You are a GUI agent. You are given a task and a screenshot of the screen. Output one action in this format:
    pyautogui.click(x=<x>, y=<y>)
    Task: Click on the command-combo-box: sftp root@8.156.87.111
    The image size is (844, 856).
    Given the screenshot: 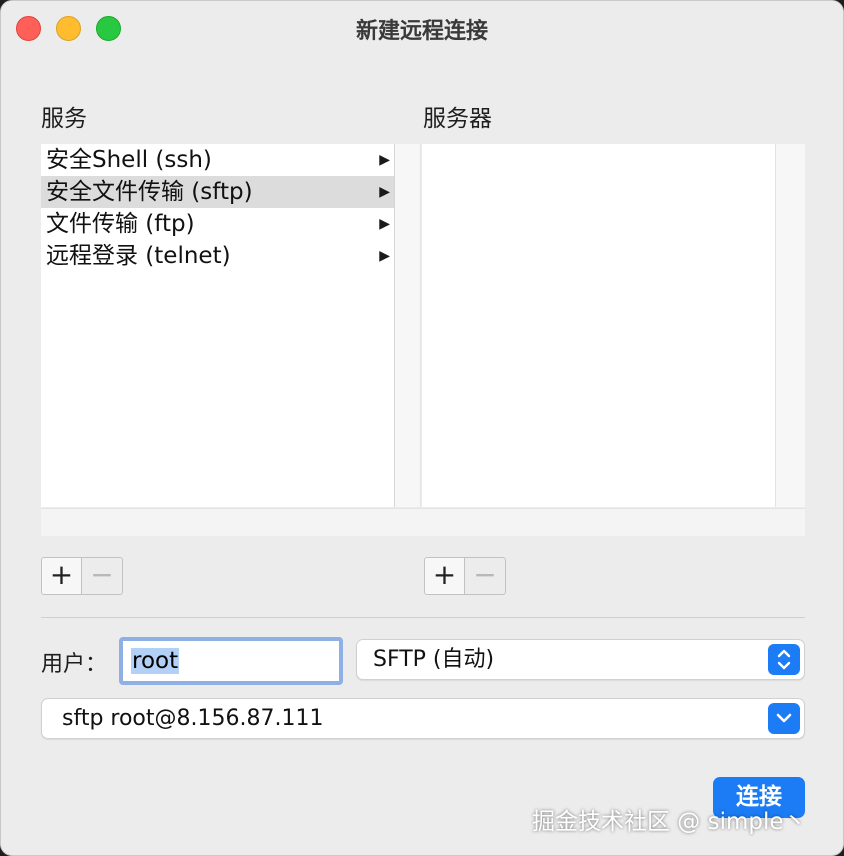 What is the action you would take?
    pyautogui.click(x=423, y=718)
    